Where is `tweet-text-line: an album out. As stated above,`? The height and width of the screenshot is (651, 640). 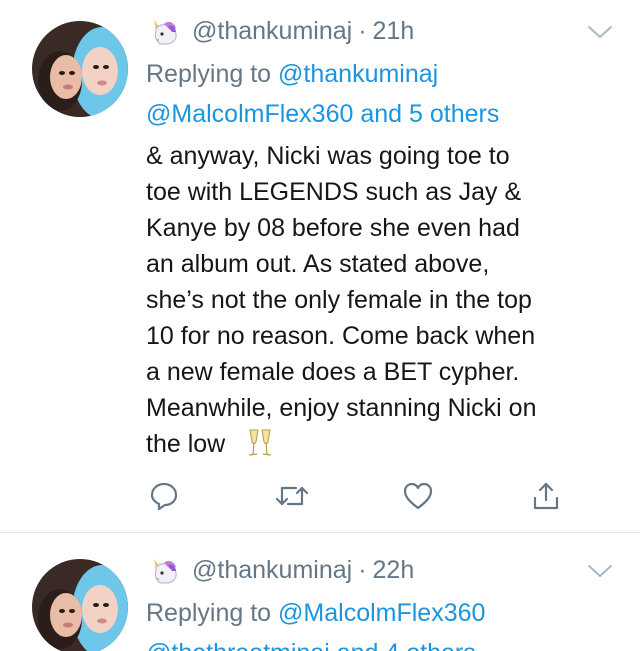
tweet-text-line: an album out. As stated above, is located at coordinates (318, 264).